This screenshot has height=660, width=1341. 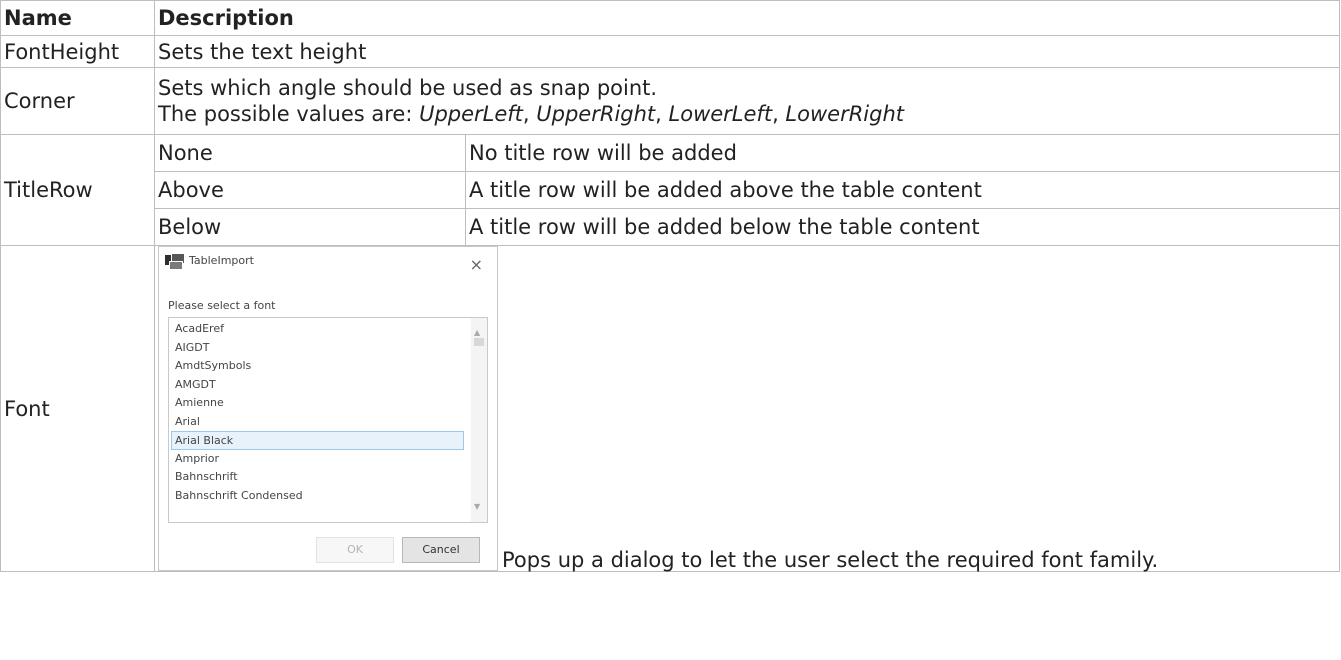 What do you see at coordinates (328, 261) in the screenshot?
I see `dialog-titlebar: TableImport` at bounding box center [328, 261].